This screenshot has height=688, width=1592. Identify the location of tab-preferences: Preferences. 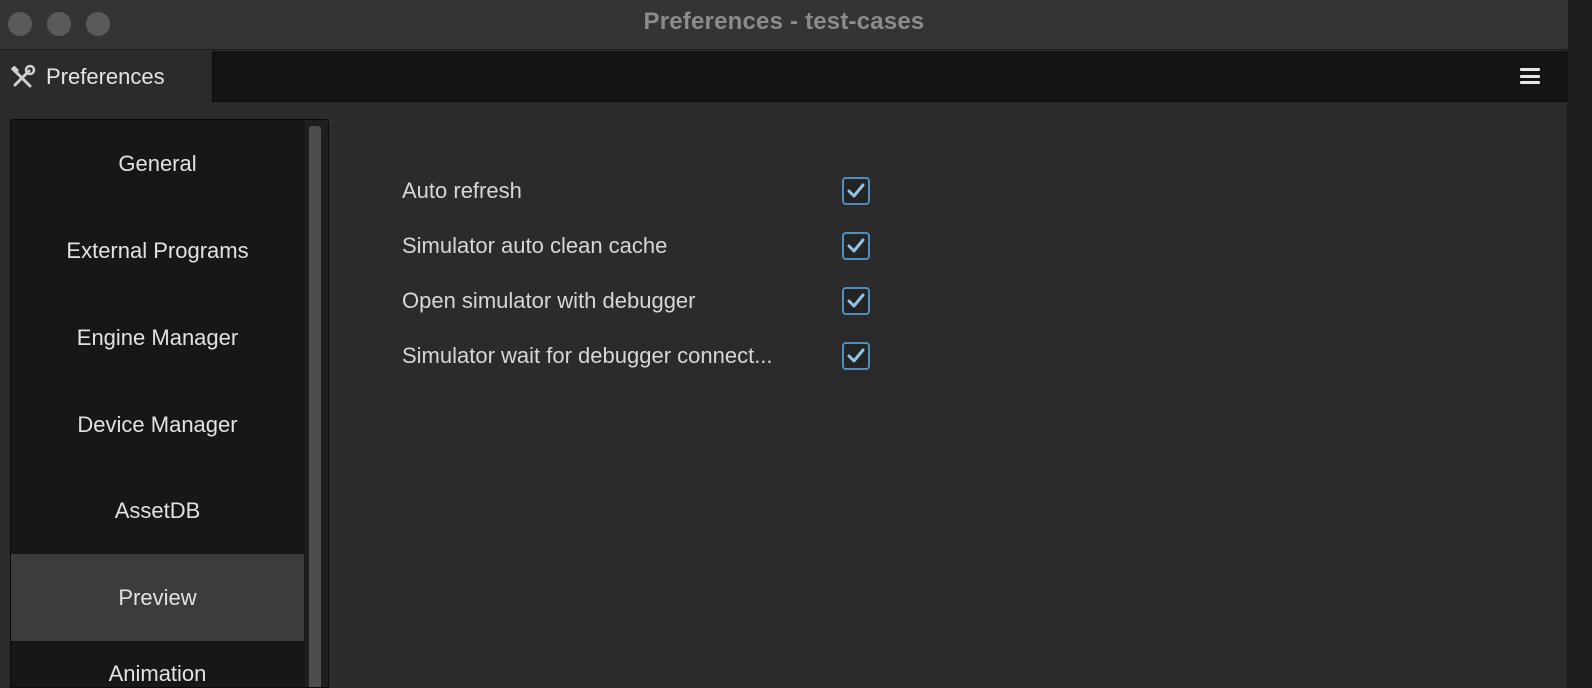
(106, 76).